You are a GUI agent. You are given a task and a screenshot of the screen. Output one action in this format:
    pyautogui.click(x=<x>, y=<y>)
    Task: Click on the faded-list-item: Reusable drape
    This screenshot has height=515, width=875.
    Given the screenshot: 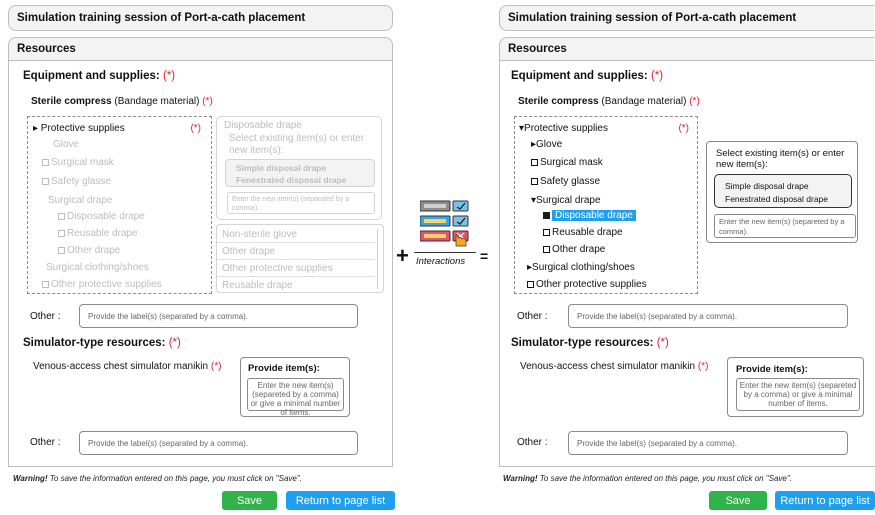 What is the action you would take?
    pyautogui.click(x=257, y=285)
    